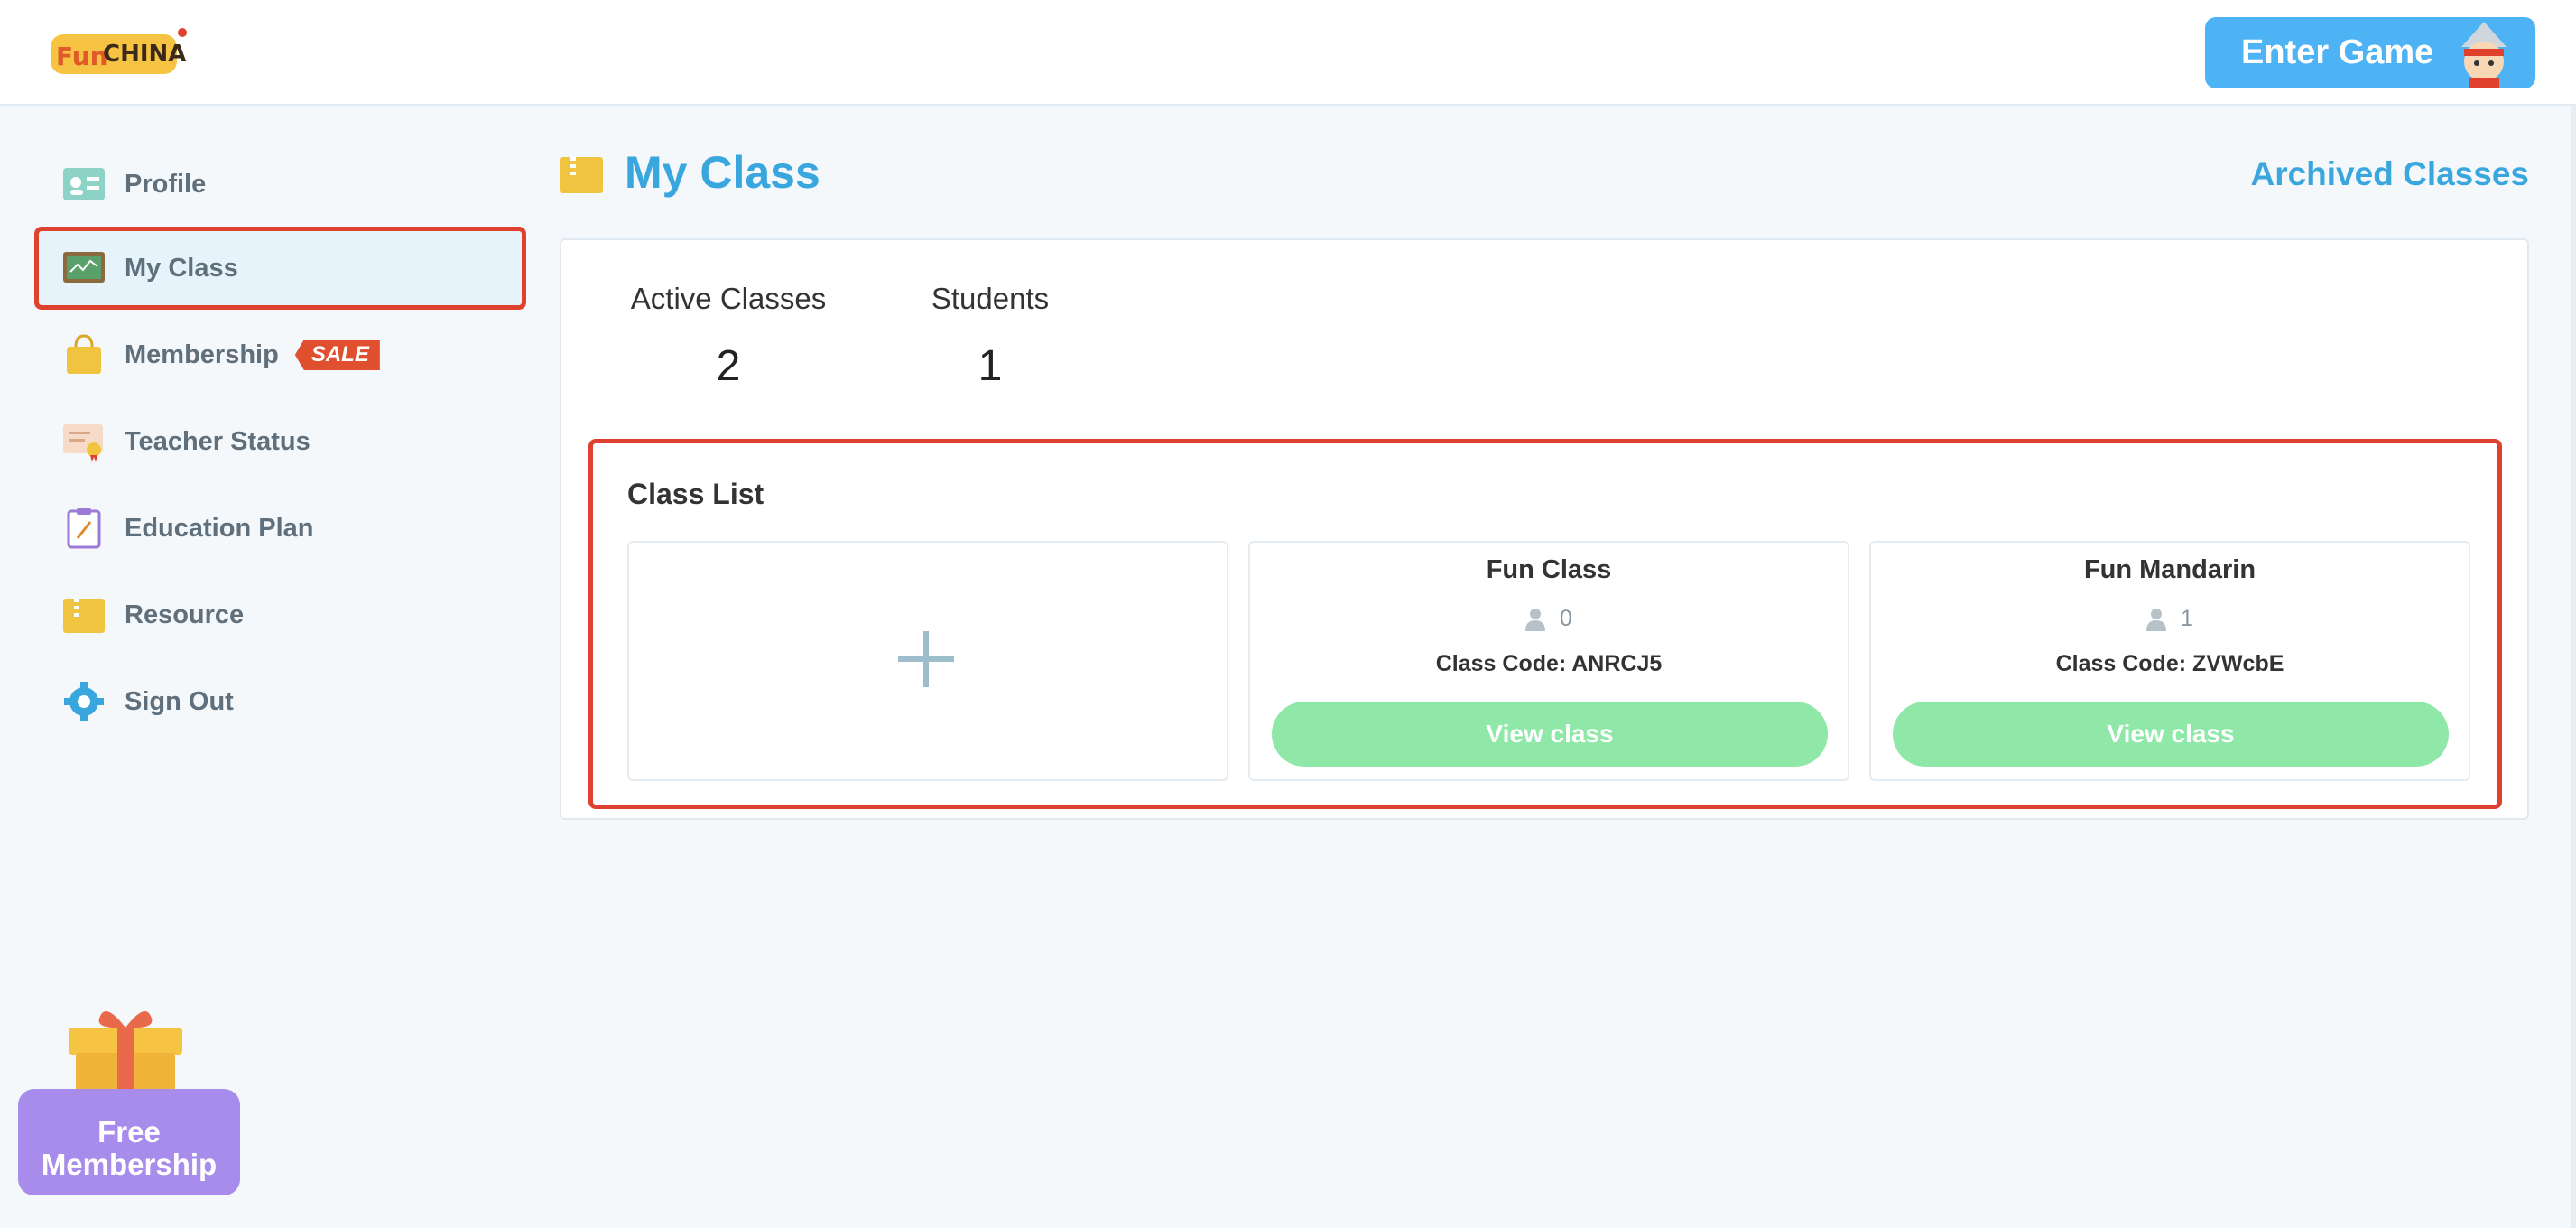 This screenshot has height=1228, width=2576. I want to click on sidebar-item-education-plan: Education Plan, so click(280, 528).